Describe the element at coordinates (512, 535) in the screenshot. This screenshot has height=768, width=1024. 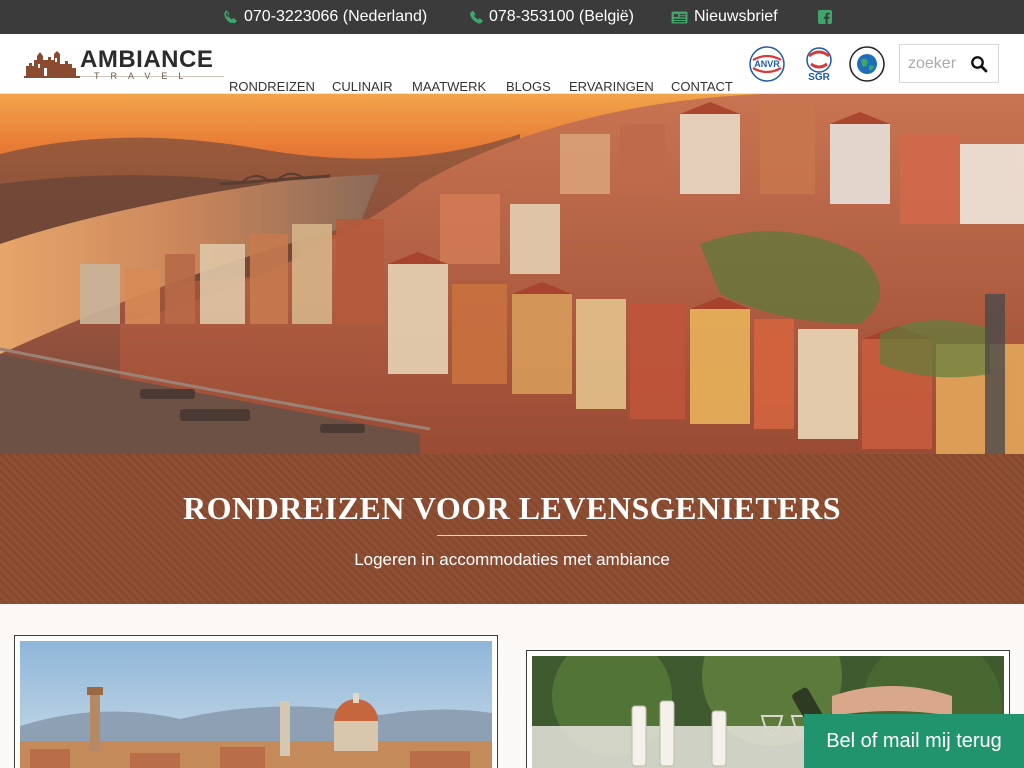
I see `banner-divider` at that location.